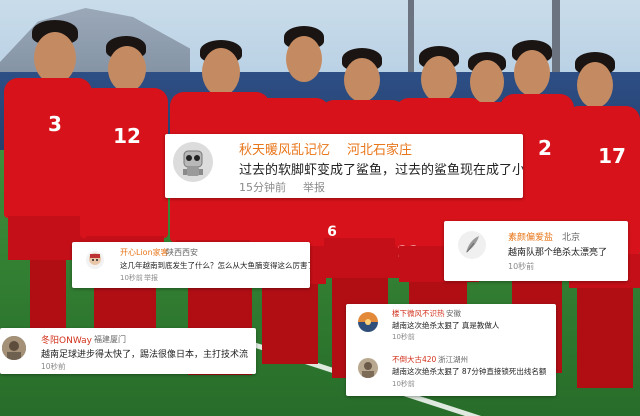  I want to click on comment-username: 开心Lion家客, so click(144, 252).